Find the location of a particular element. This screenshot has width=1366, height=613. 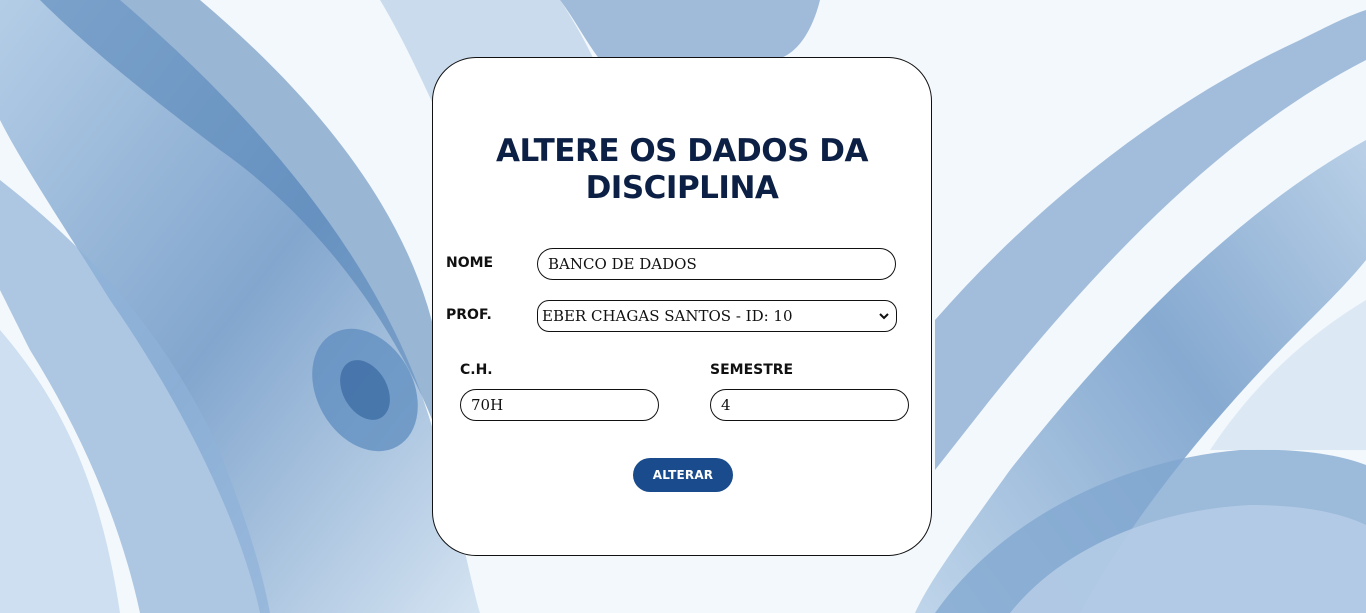

alterar-button: ALTERAR is located at coordinates (683, 475).